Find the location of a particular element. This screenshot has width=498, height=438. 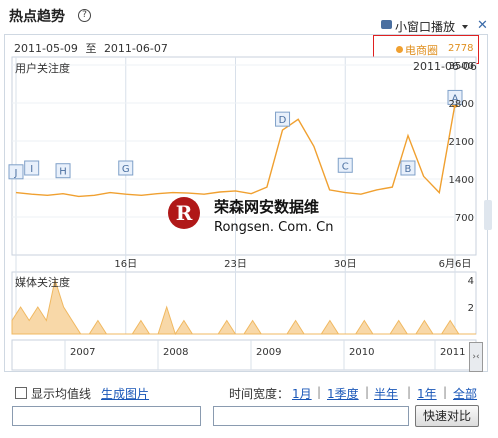

media-attention-title: 媒体关注度 is located at coordinates (42, 282).